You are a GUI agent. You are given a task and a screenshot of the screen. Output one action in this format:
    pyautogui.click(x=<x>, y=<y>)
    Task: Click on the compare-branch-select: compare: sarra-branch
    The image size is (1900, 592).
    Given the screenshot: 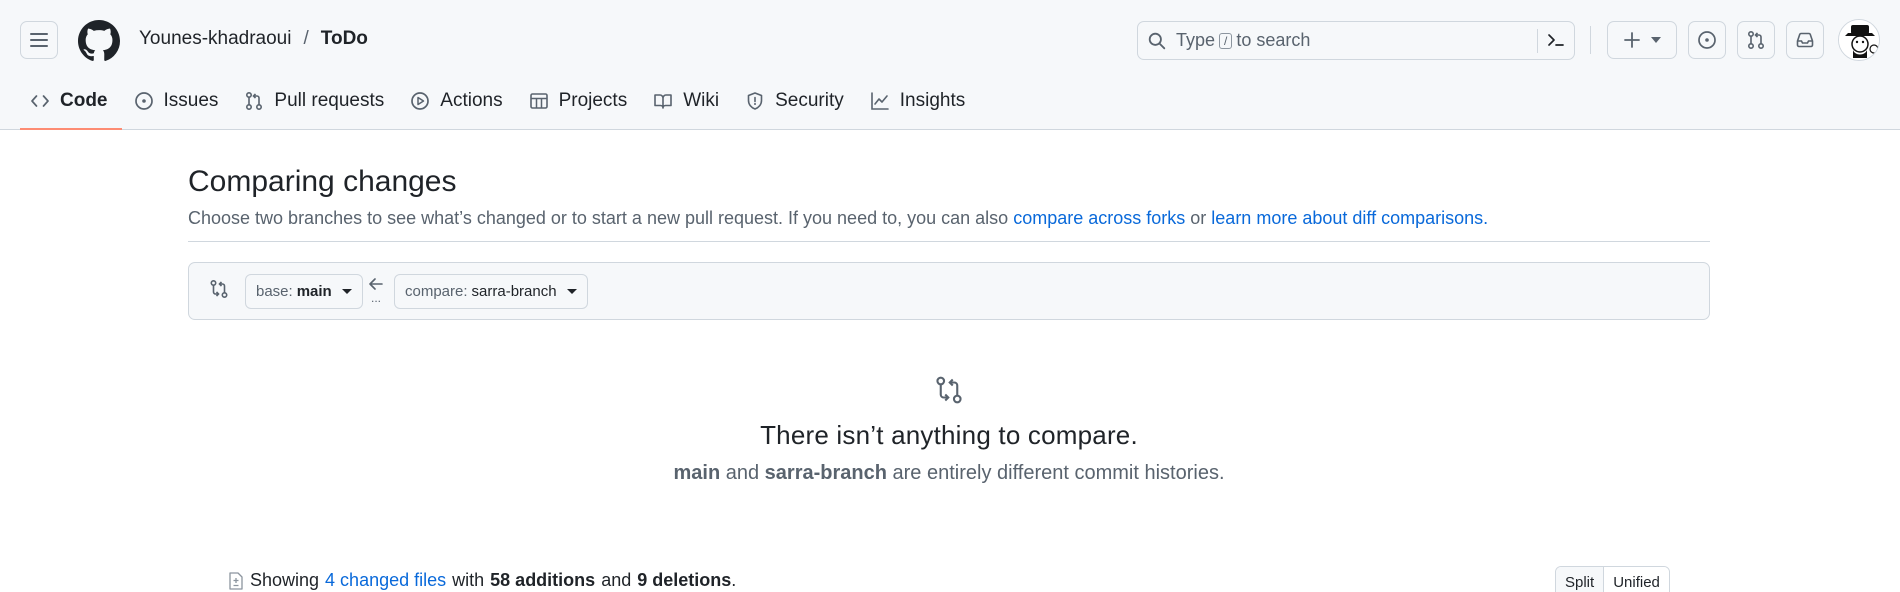 What is the action you would take?
    pyautogui.click(x=491, y=291)
    